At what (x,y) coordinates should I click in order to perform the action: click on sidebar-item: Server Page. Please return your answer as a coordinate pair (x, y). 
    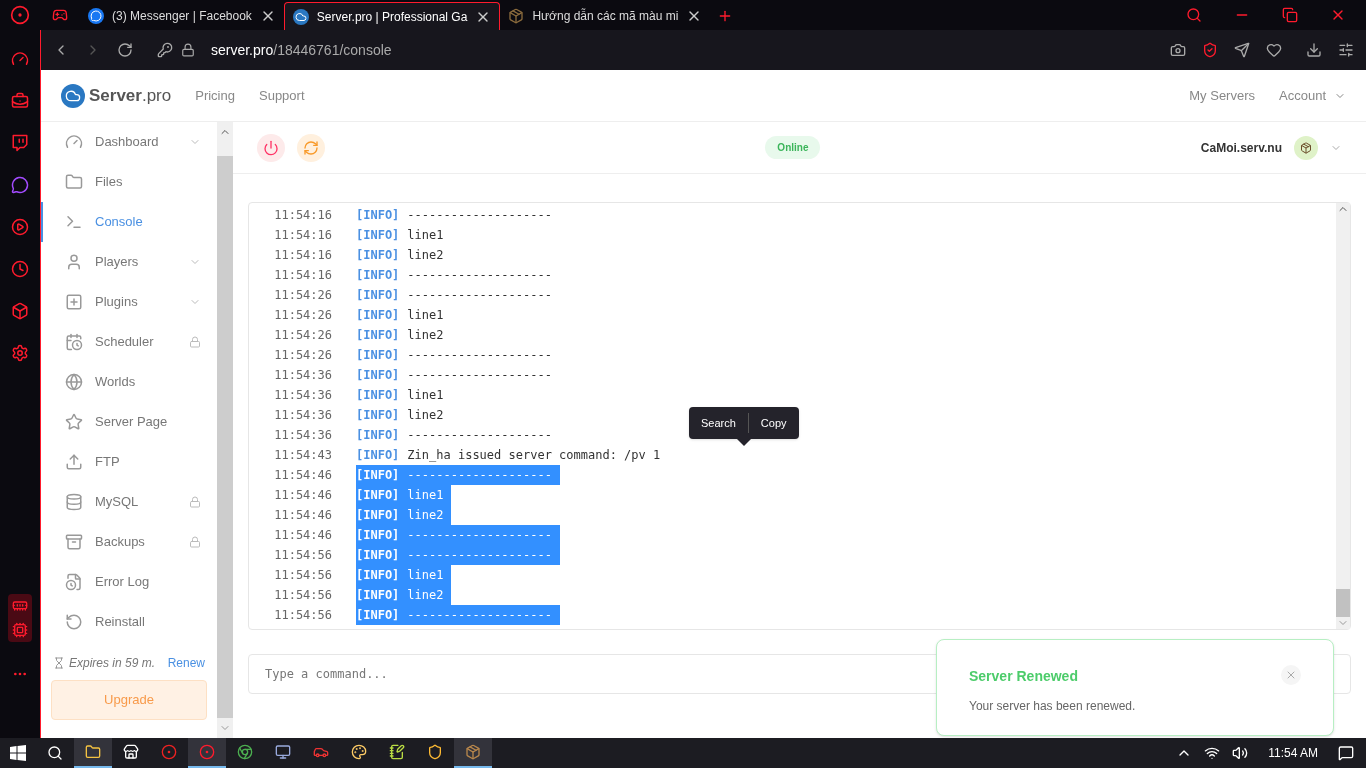
    Looking at the image, I should click on (129, 422).